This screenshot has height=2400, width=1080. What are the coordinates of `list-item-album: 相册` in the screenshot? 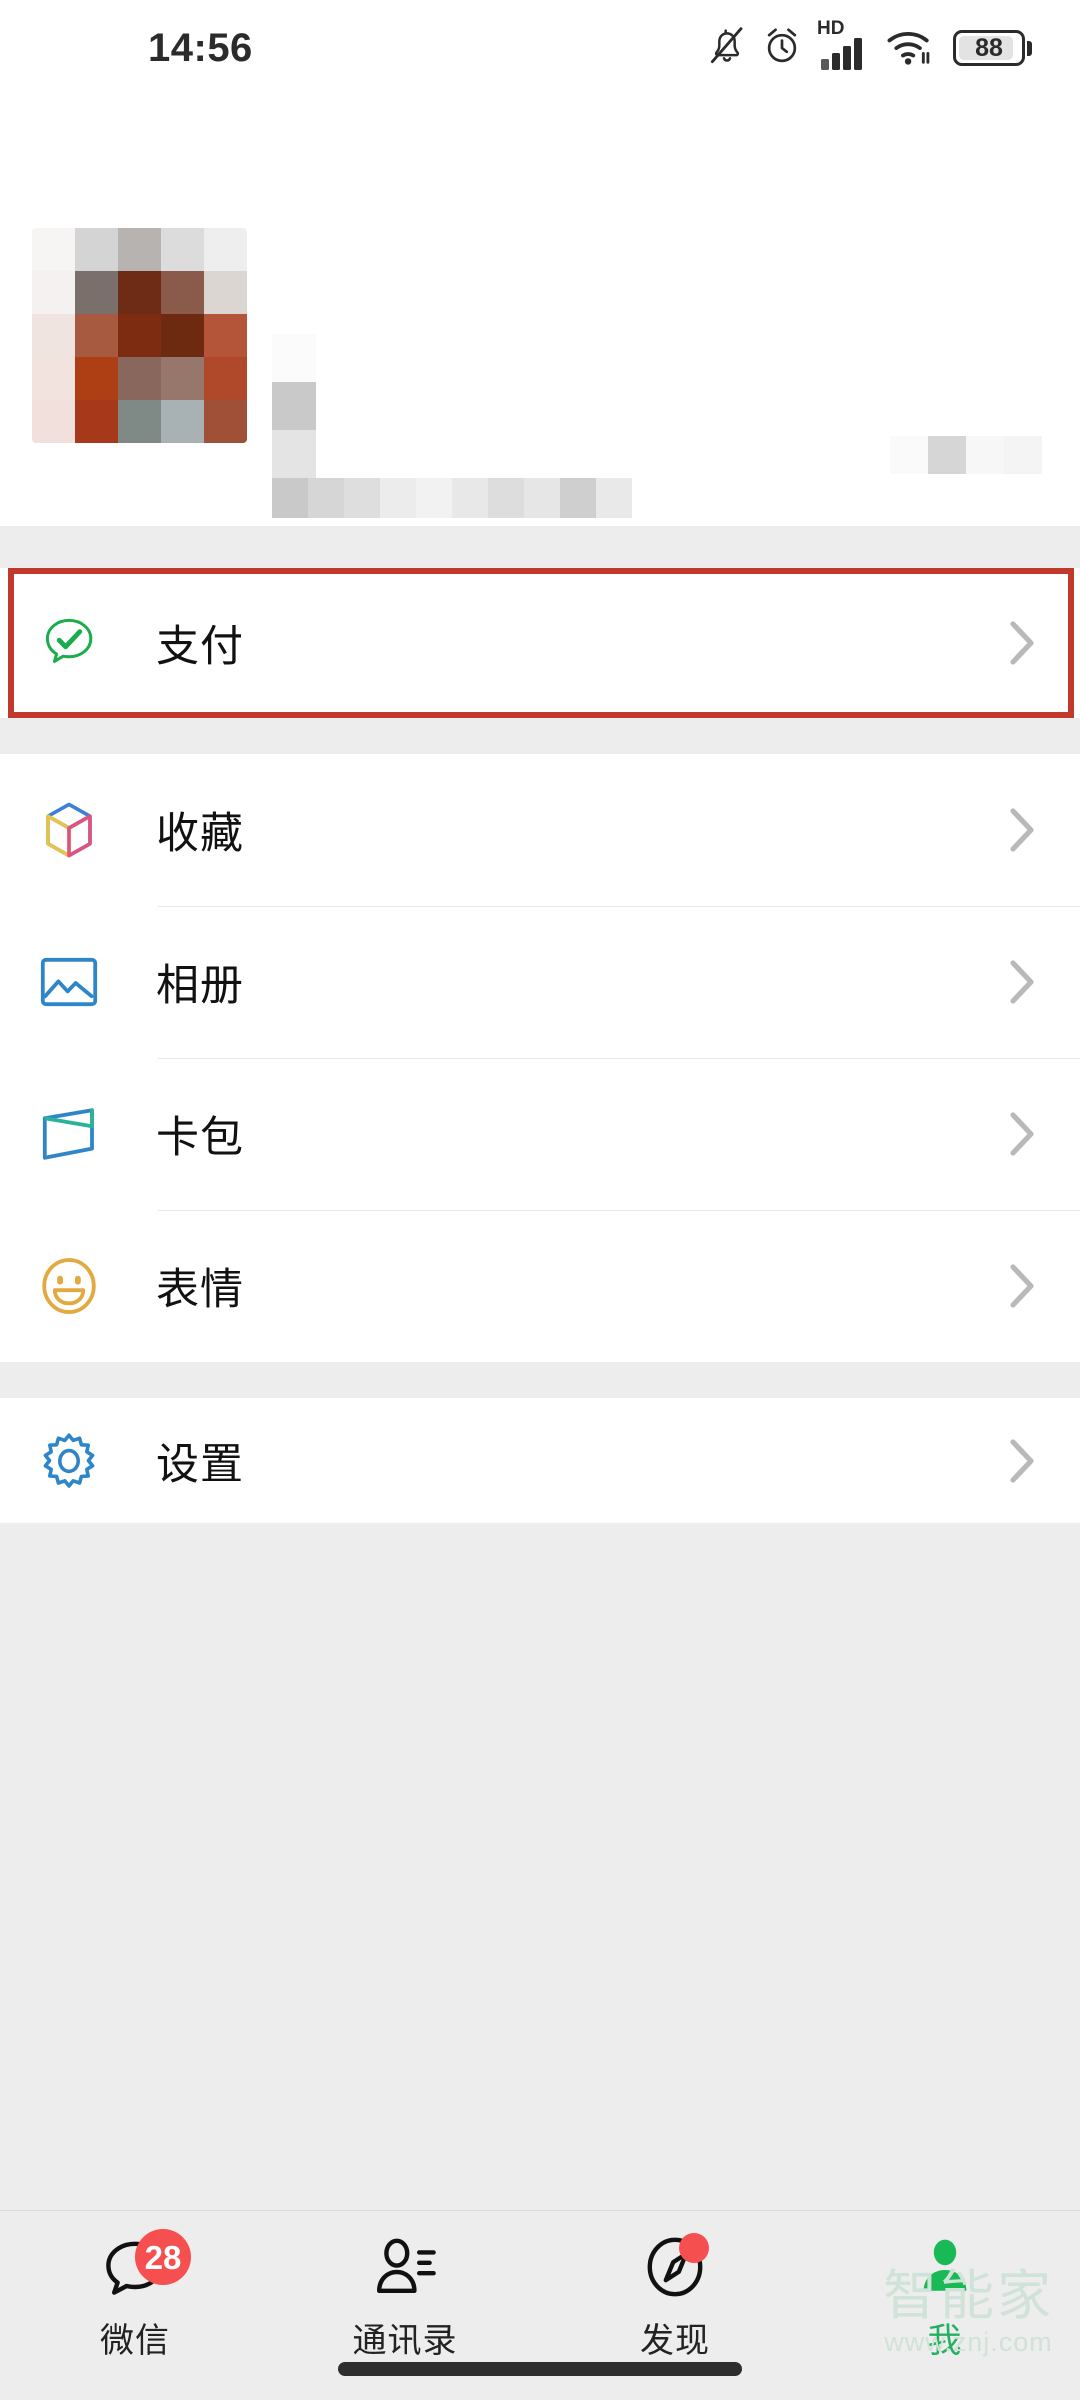 It's located at (540, 982).